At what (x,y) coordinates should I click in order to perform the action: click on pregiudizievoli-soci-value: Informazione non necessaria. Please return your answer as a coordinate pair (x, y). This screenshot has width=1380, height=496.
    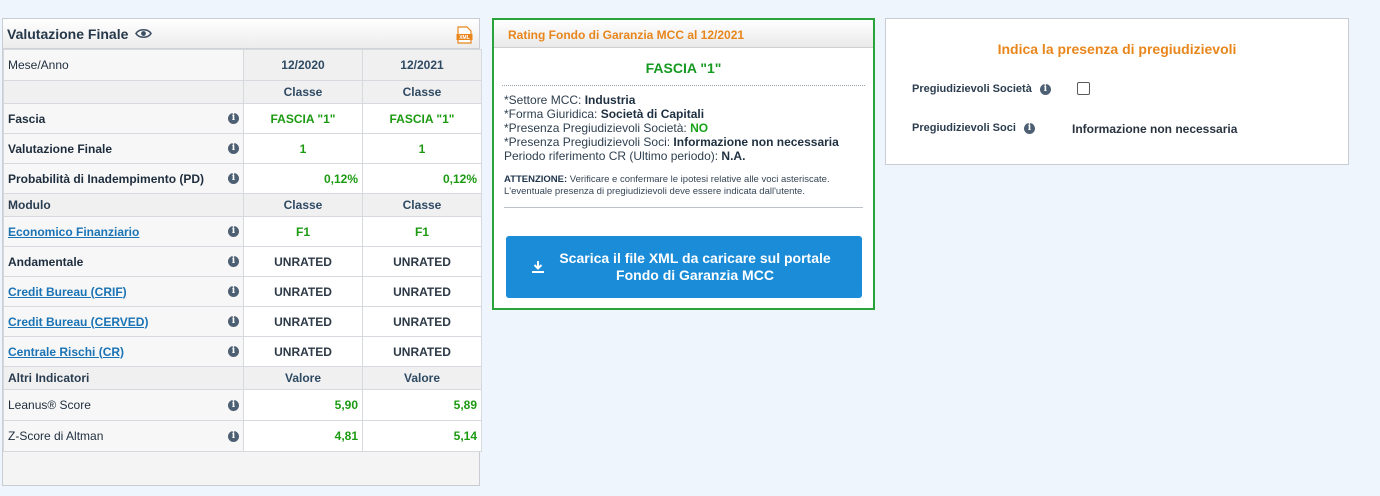
    Looking at the image, I should click on (1155, 129).